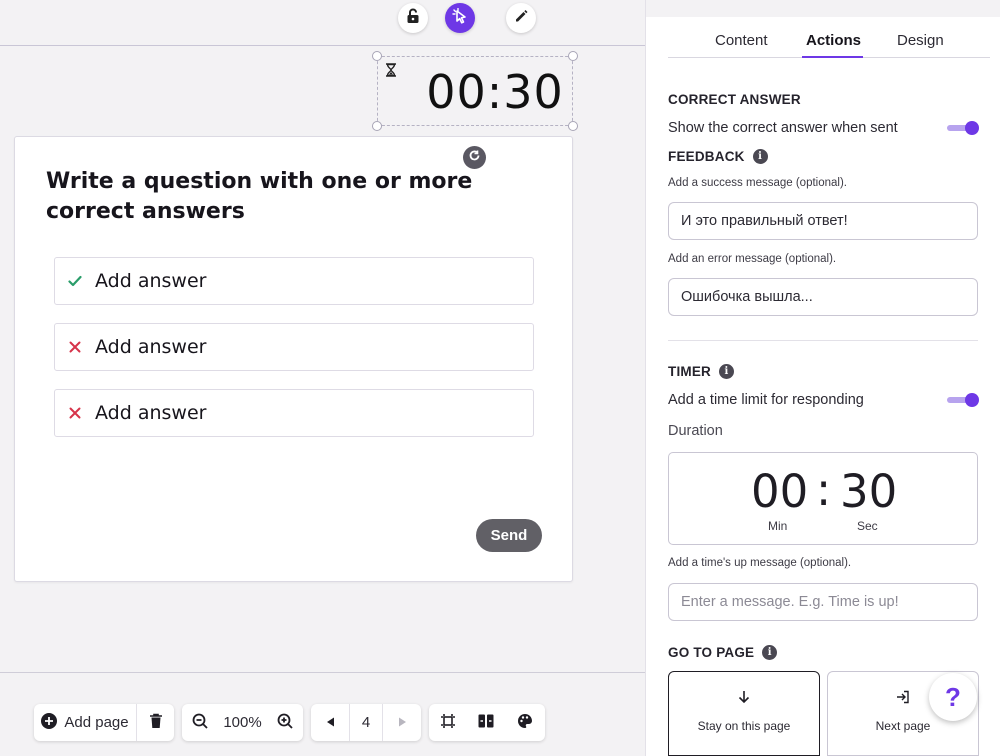 This screenshot has width=1000, height=756. Describe the element at coordinates (495, 92) in the screenshot. I see `timer-display: 00:30` at that location.